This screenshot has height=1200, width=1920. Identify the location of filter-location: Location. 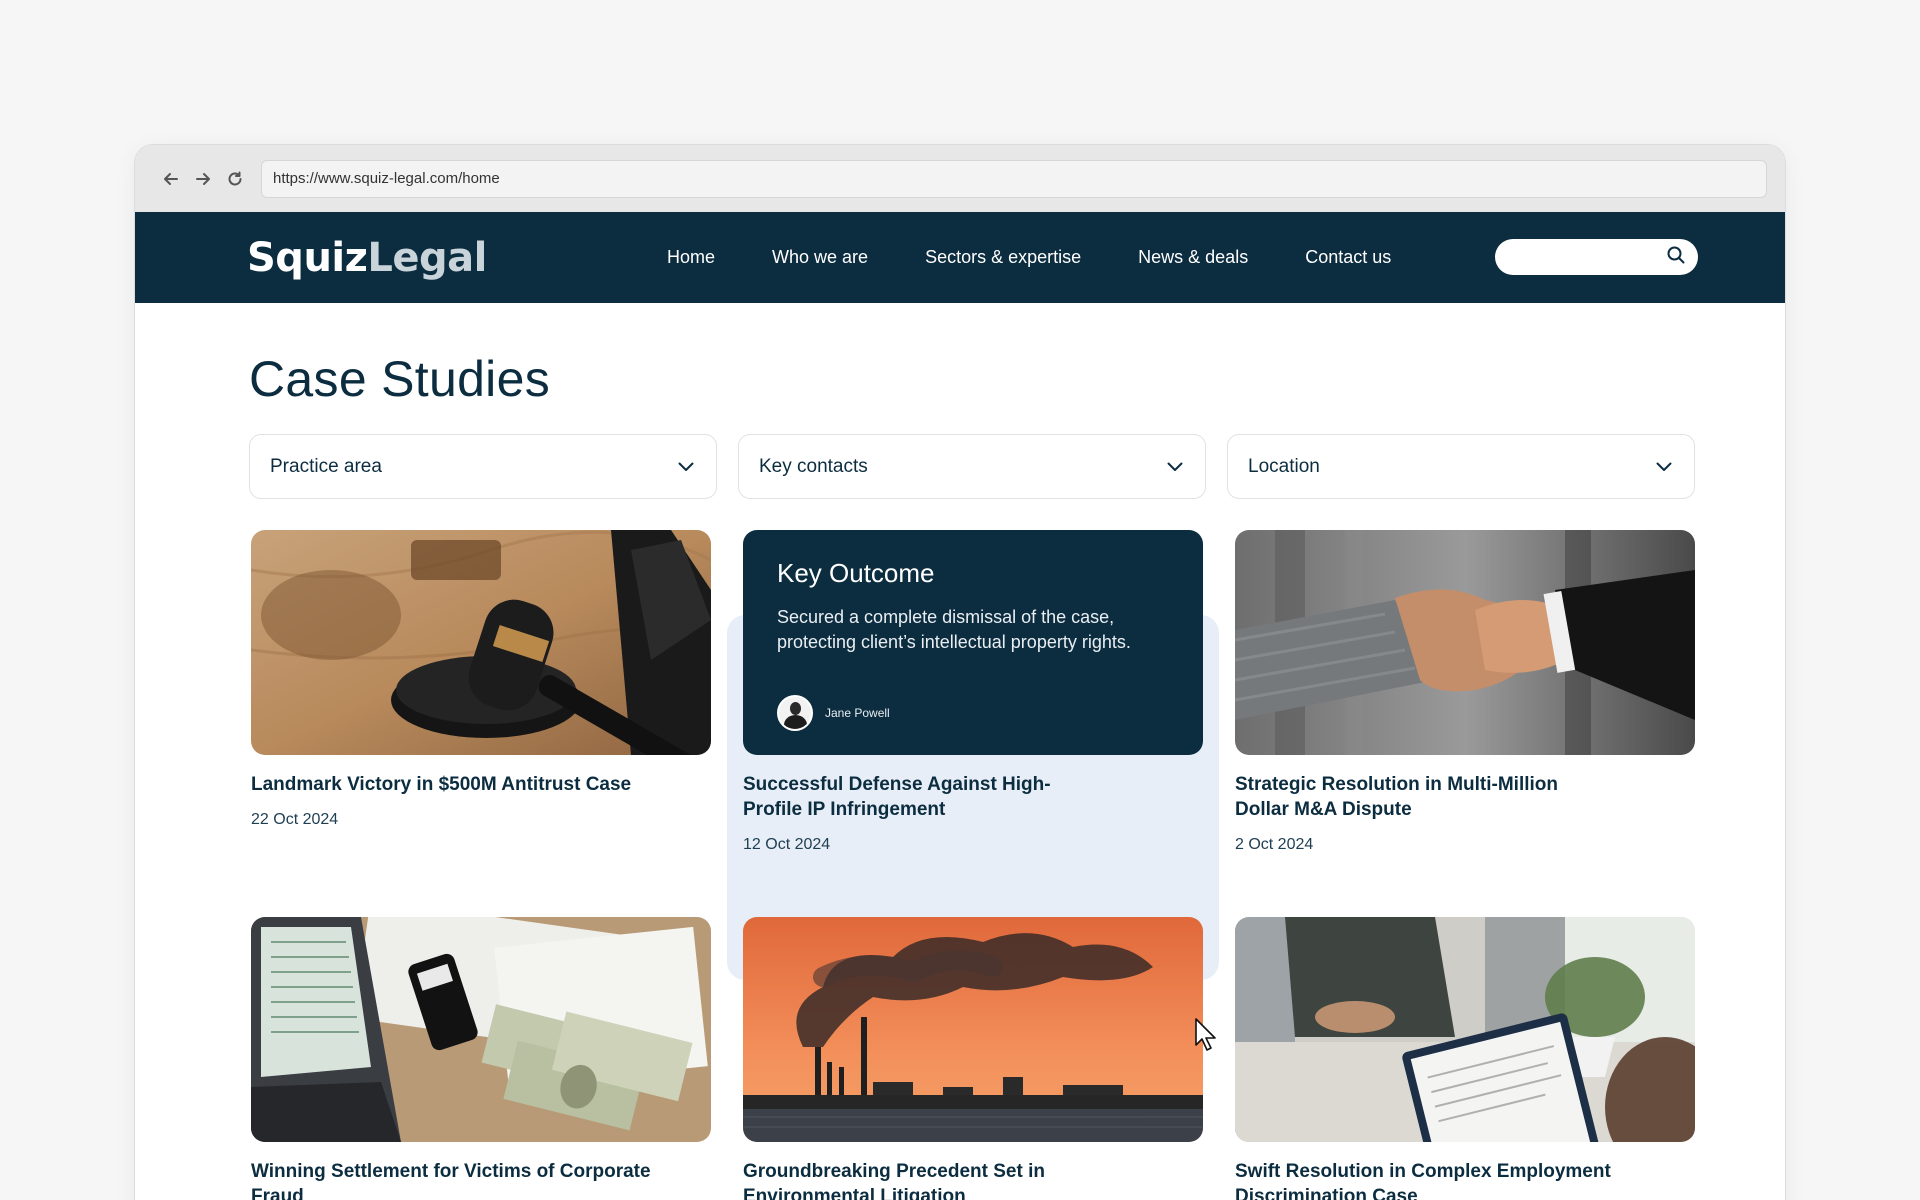
(1461, 466).